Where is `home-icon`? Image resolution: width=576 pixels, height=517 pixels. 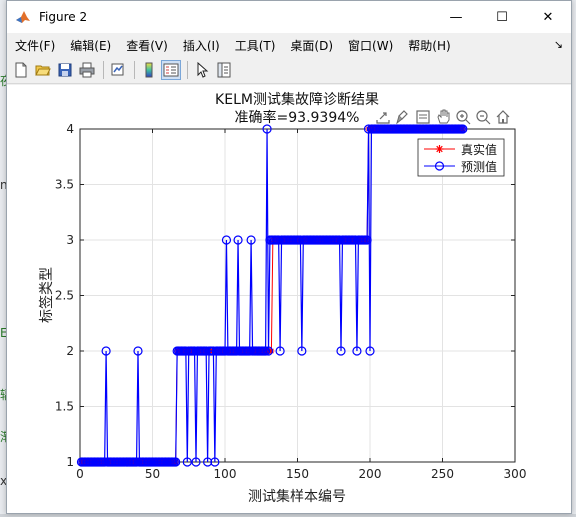
home-icon is located at coordinates (503, 117).